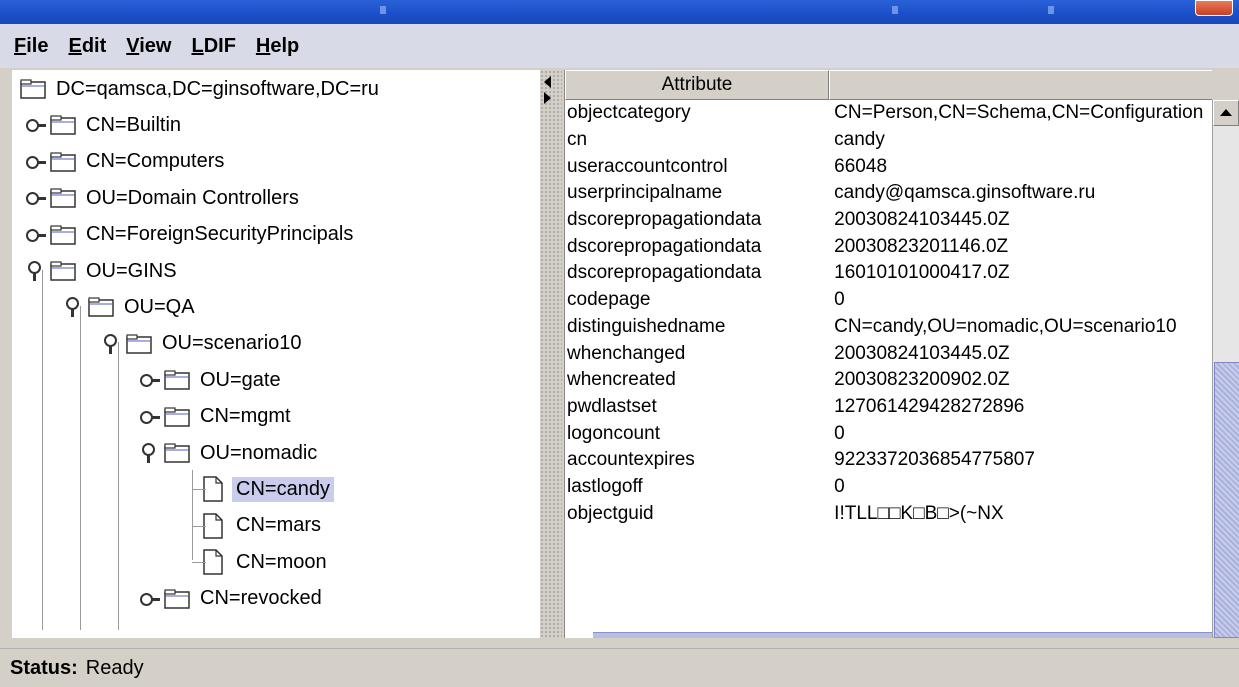 This screenshot has height=687, width=1239. What do you see at coordinates (159, 307) in the screenshot?
I see `tree-node-label: OU=QA` at bounding box center [159, 307].